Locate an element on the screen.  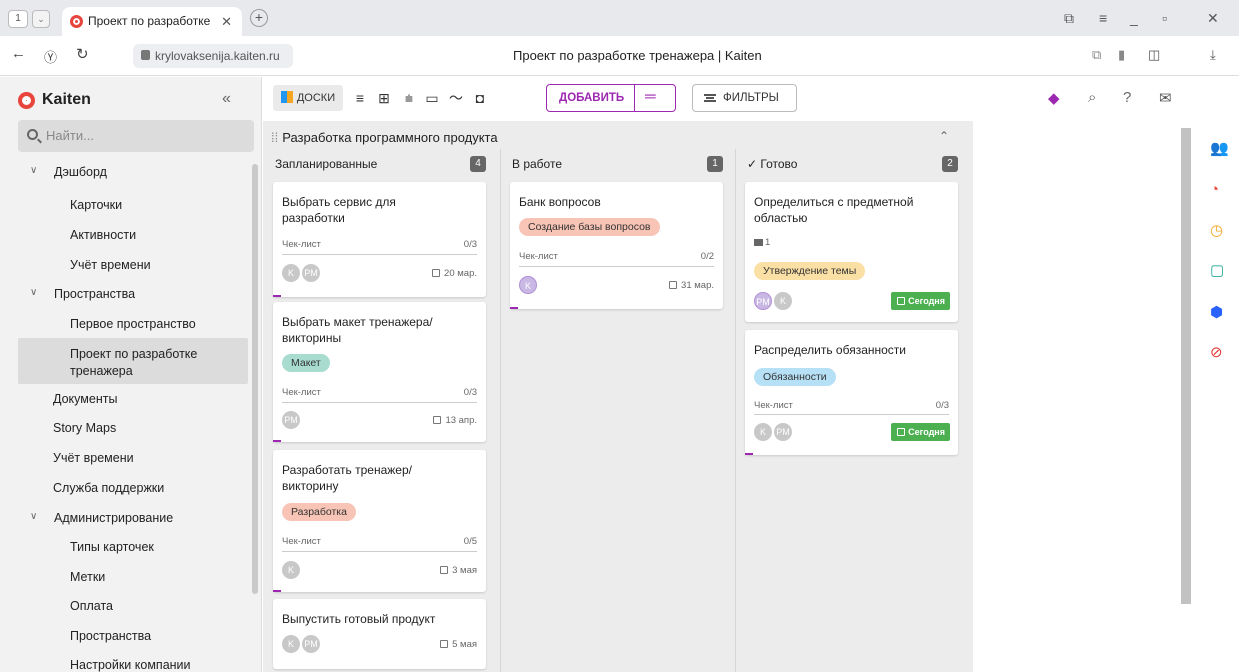
drag-handle-icon: ⁞⁞ is located at coordinates (274, 137).